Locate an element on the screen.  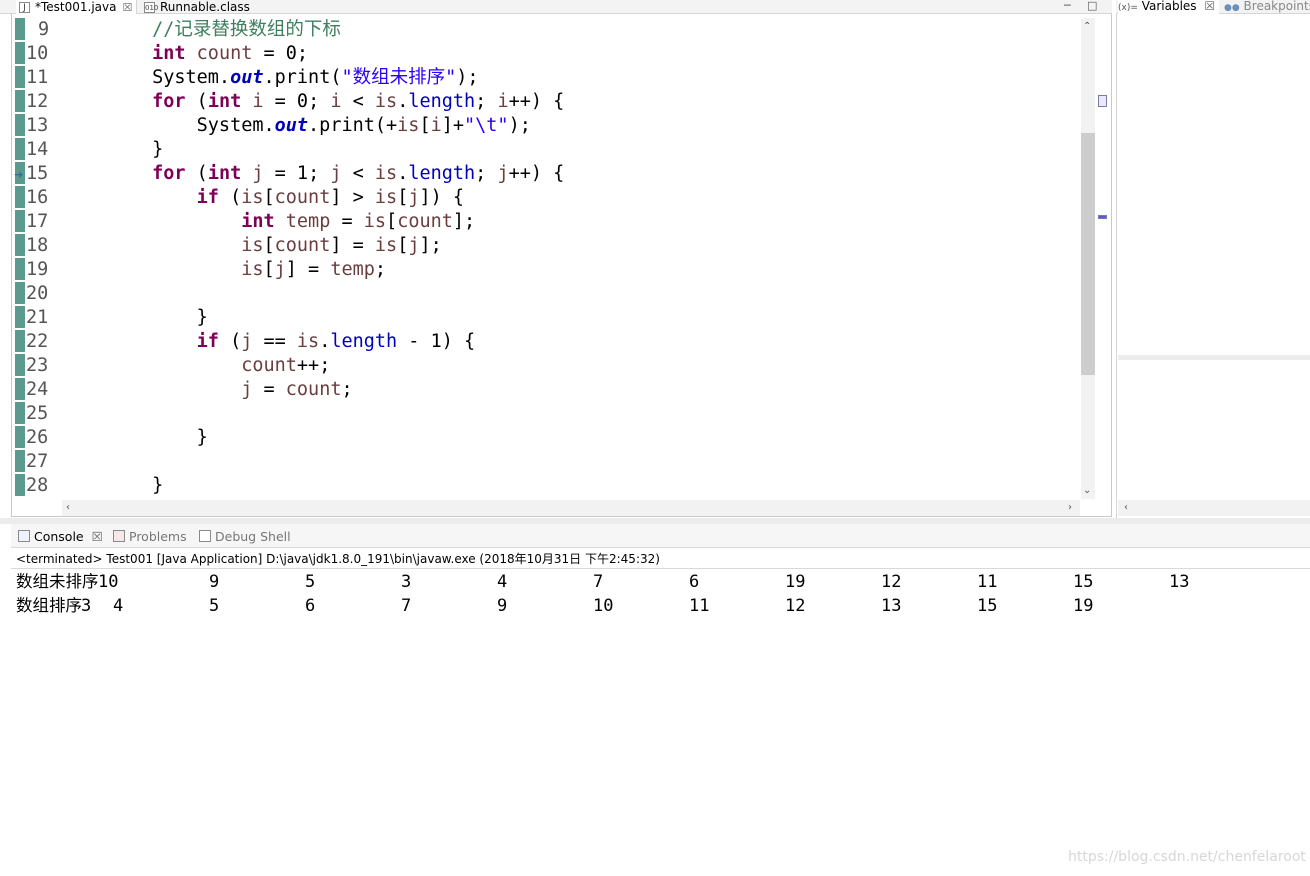
output-label: 数组排序 is located at coordinates (49, 605).